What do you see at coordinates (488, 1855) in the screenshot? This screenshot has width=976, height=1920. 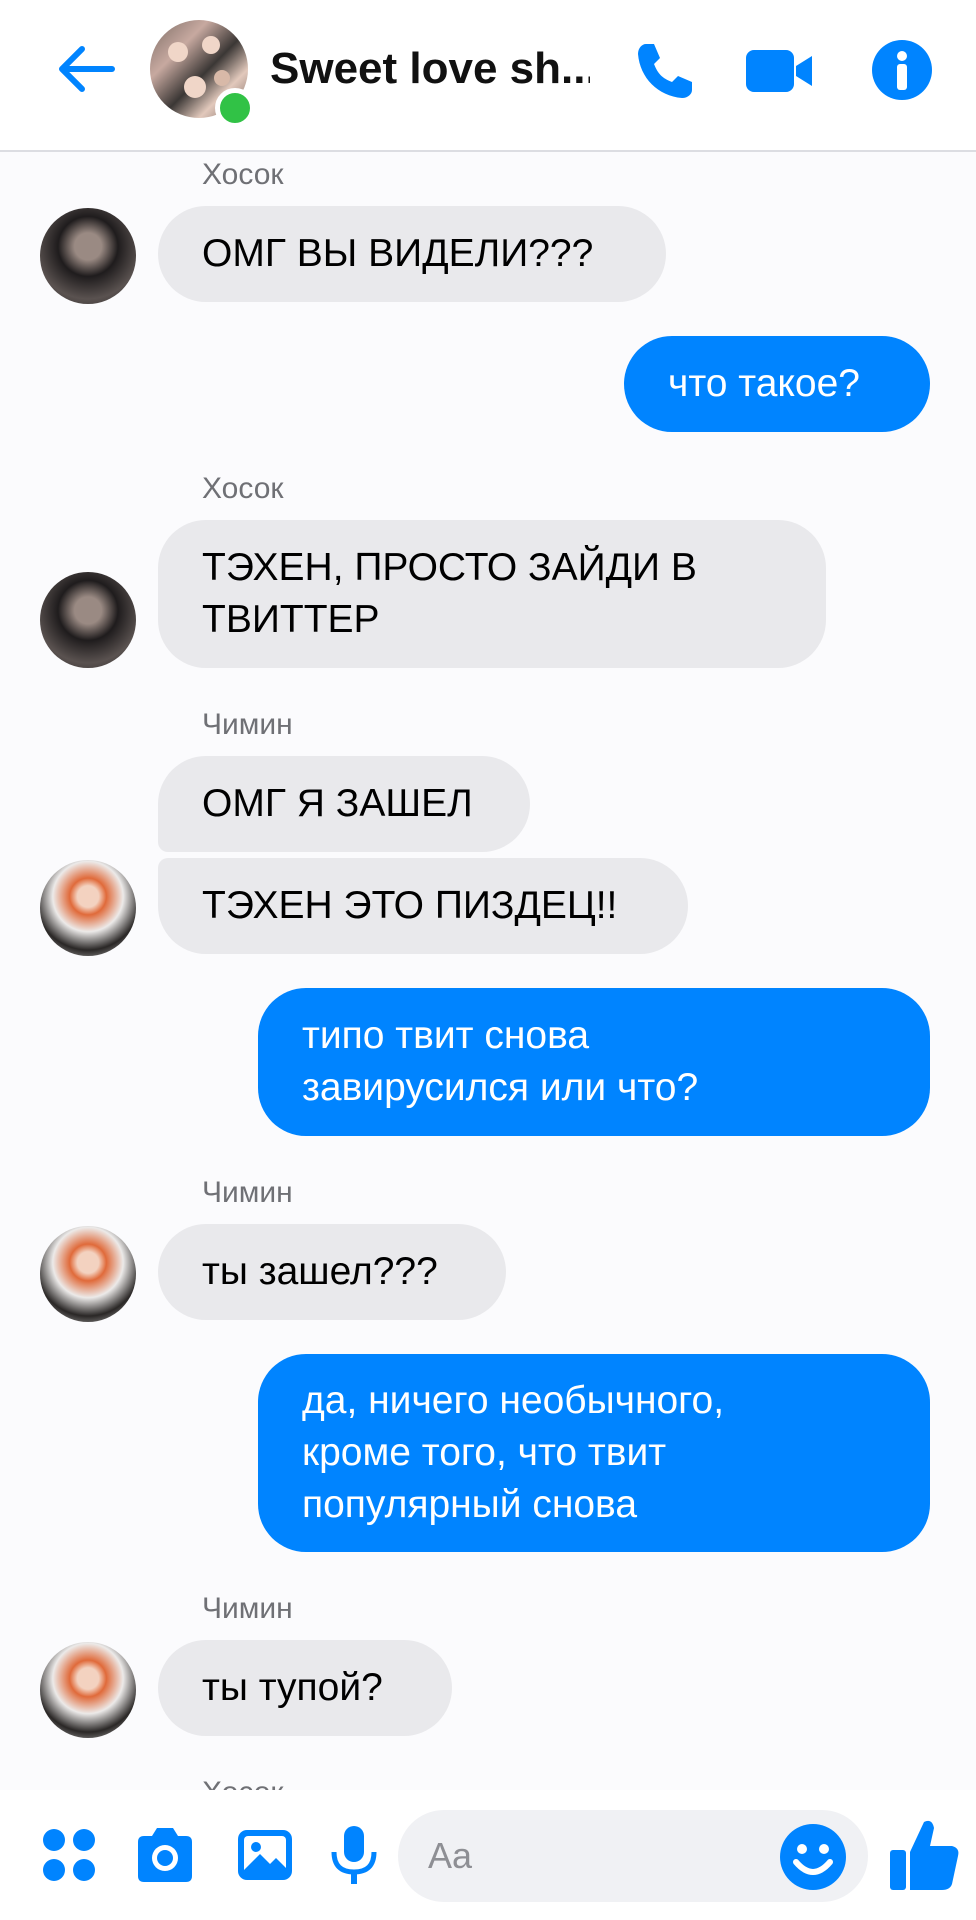 I see `composer-bar` at bounding box center [488, 1855].